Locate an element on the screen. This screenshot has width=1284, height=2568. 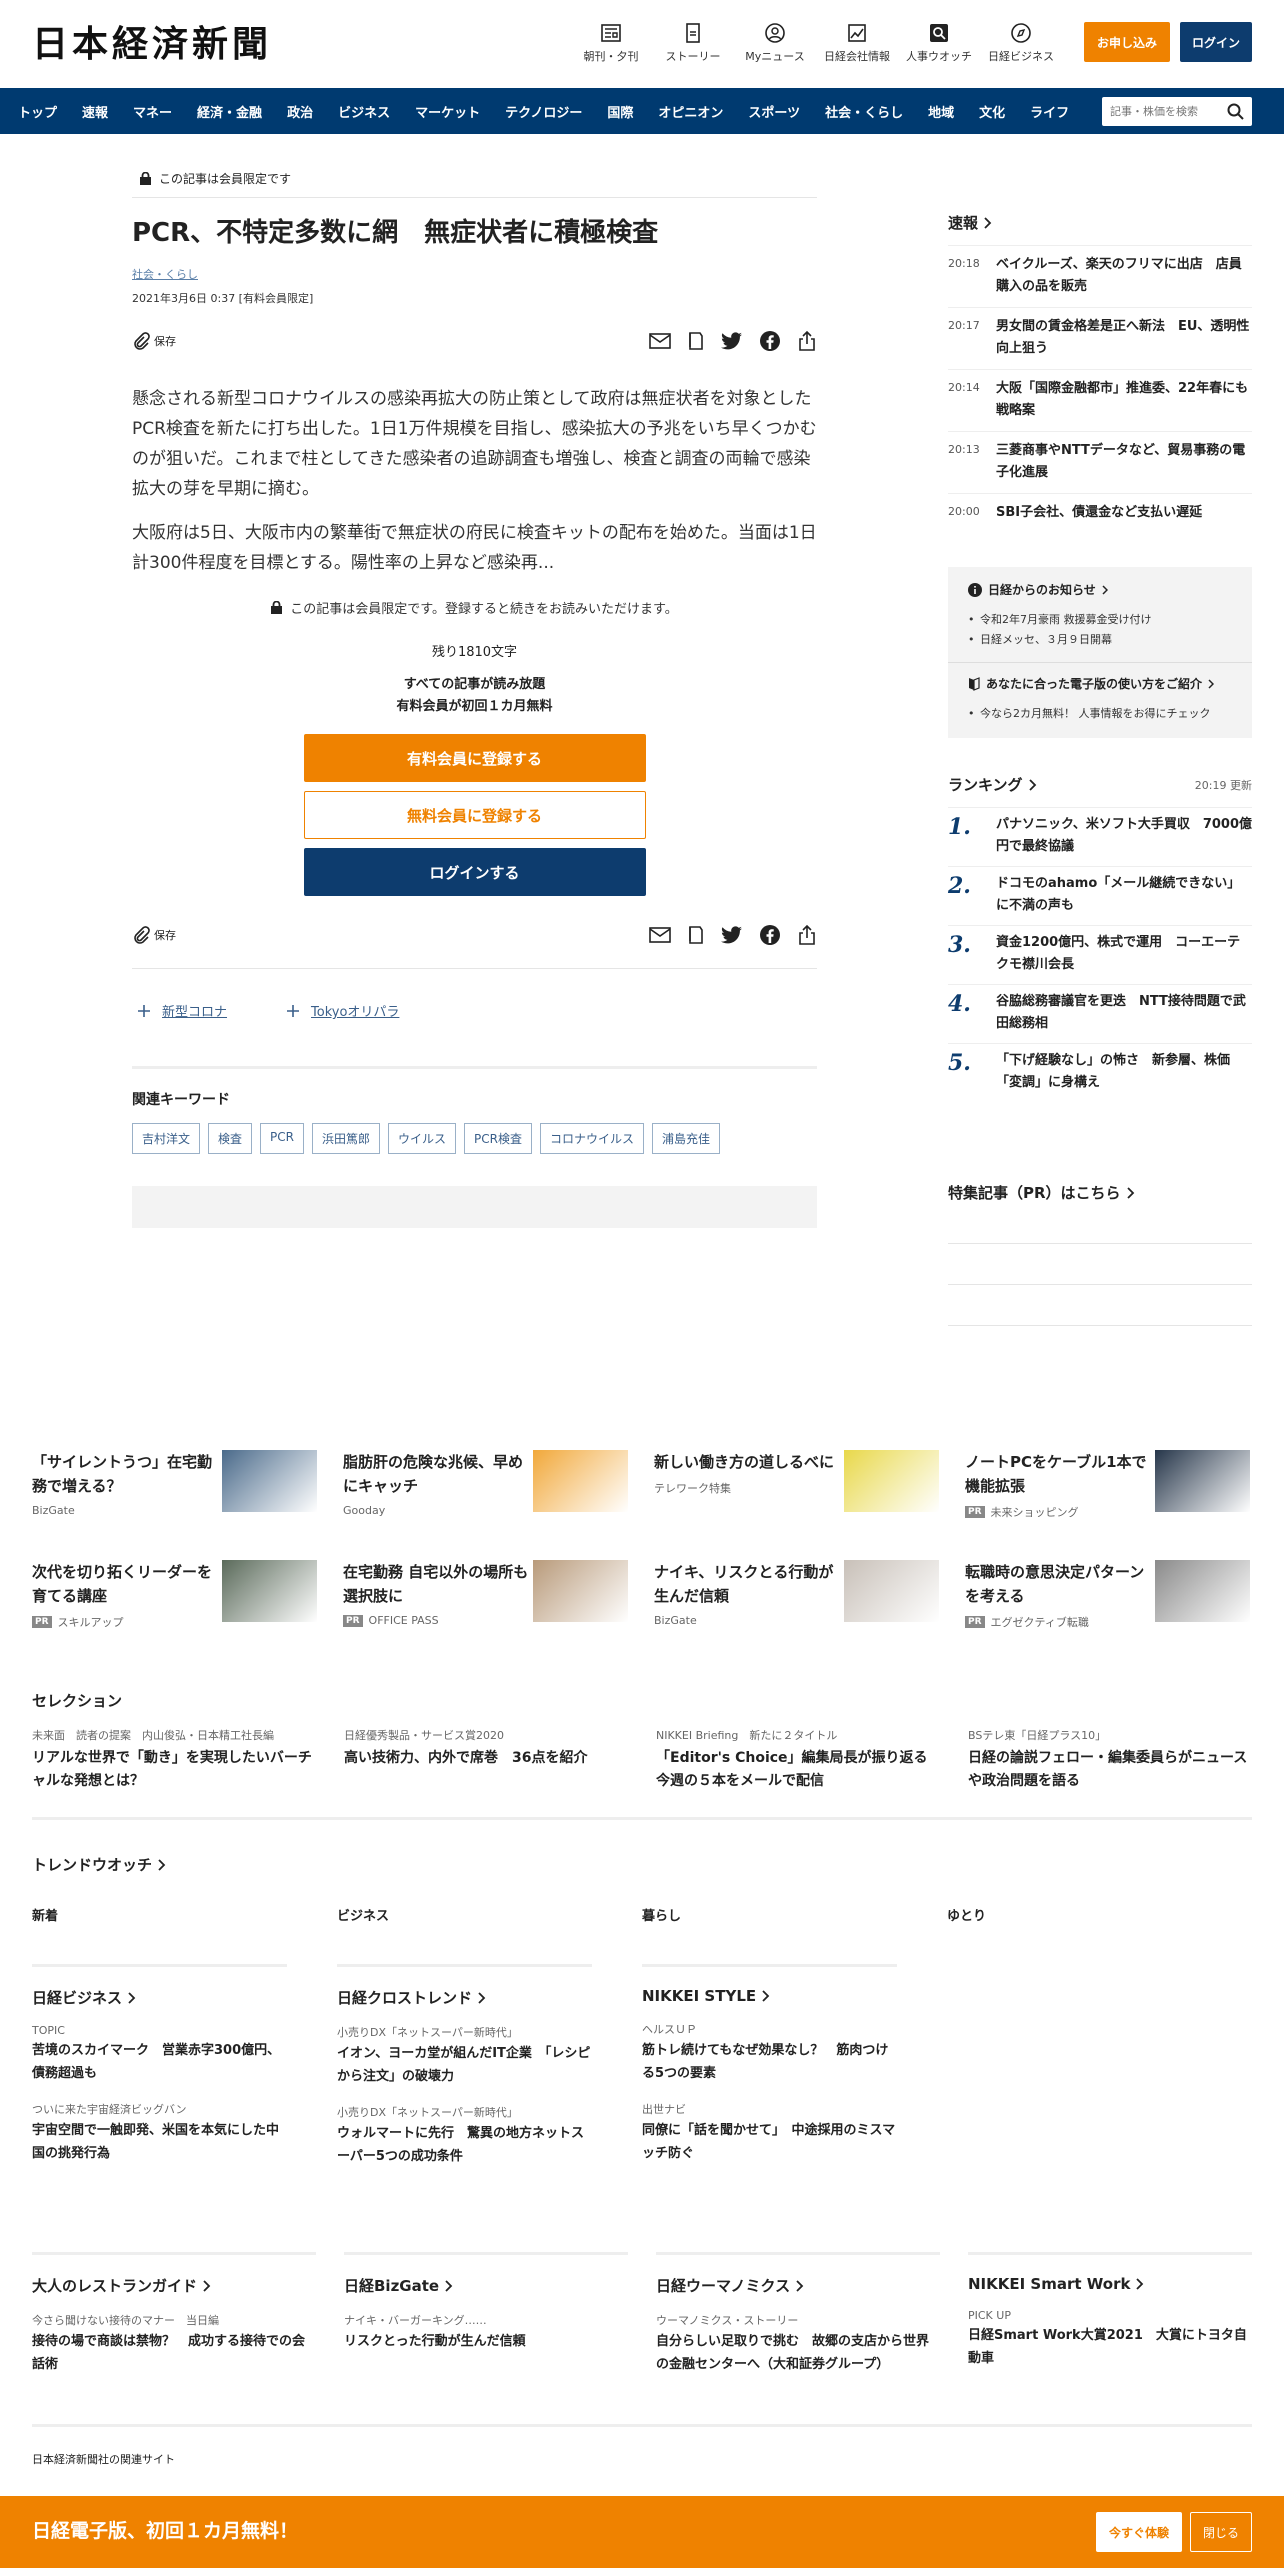
keyword-tag: PCR検査 is located at coordinates (498, 1138).